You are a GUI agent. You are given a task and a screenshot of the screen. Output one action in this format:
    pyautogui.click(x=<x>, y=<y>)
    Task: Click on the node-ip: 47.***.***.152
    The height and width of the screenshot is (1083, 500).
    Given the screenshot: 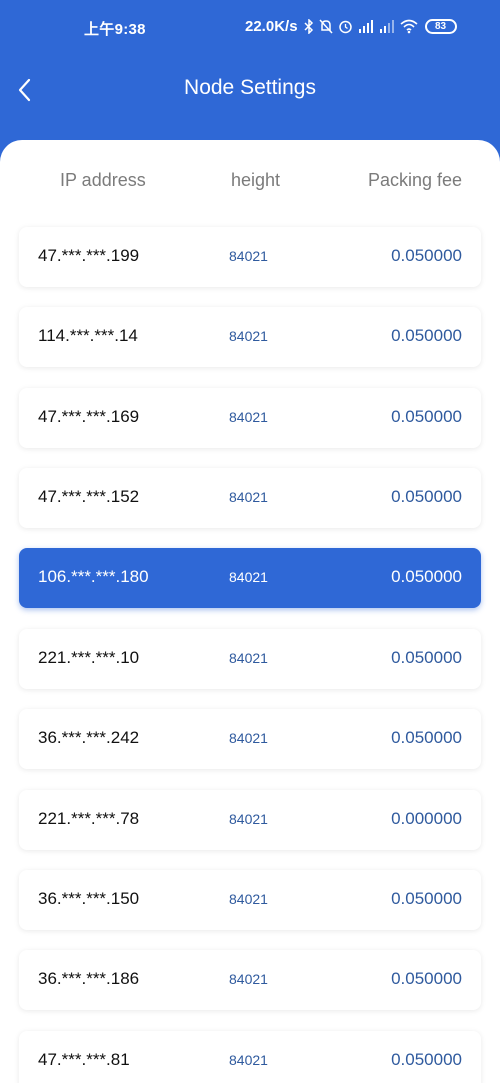 What is the action you would take?
    pyautogui.click(x=89, y=496)
    